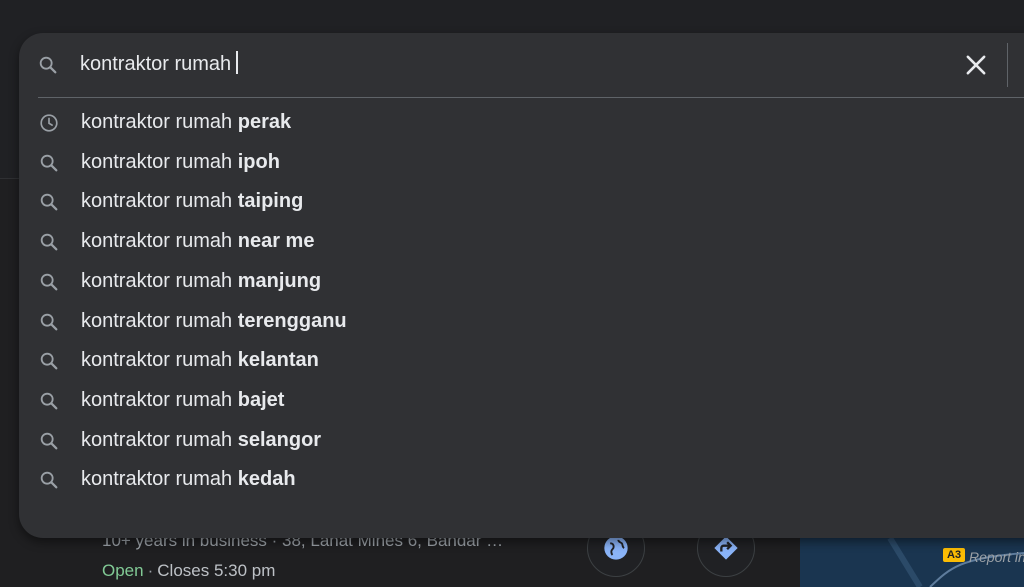 This screenshot has height=587, width=1024. What do you see at coordinates (279, 439) in the screenshot?
I see `suggestion-completion: selangor` at bounding box center [279, 439].